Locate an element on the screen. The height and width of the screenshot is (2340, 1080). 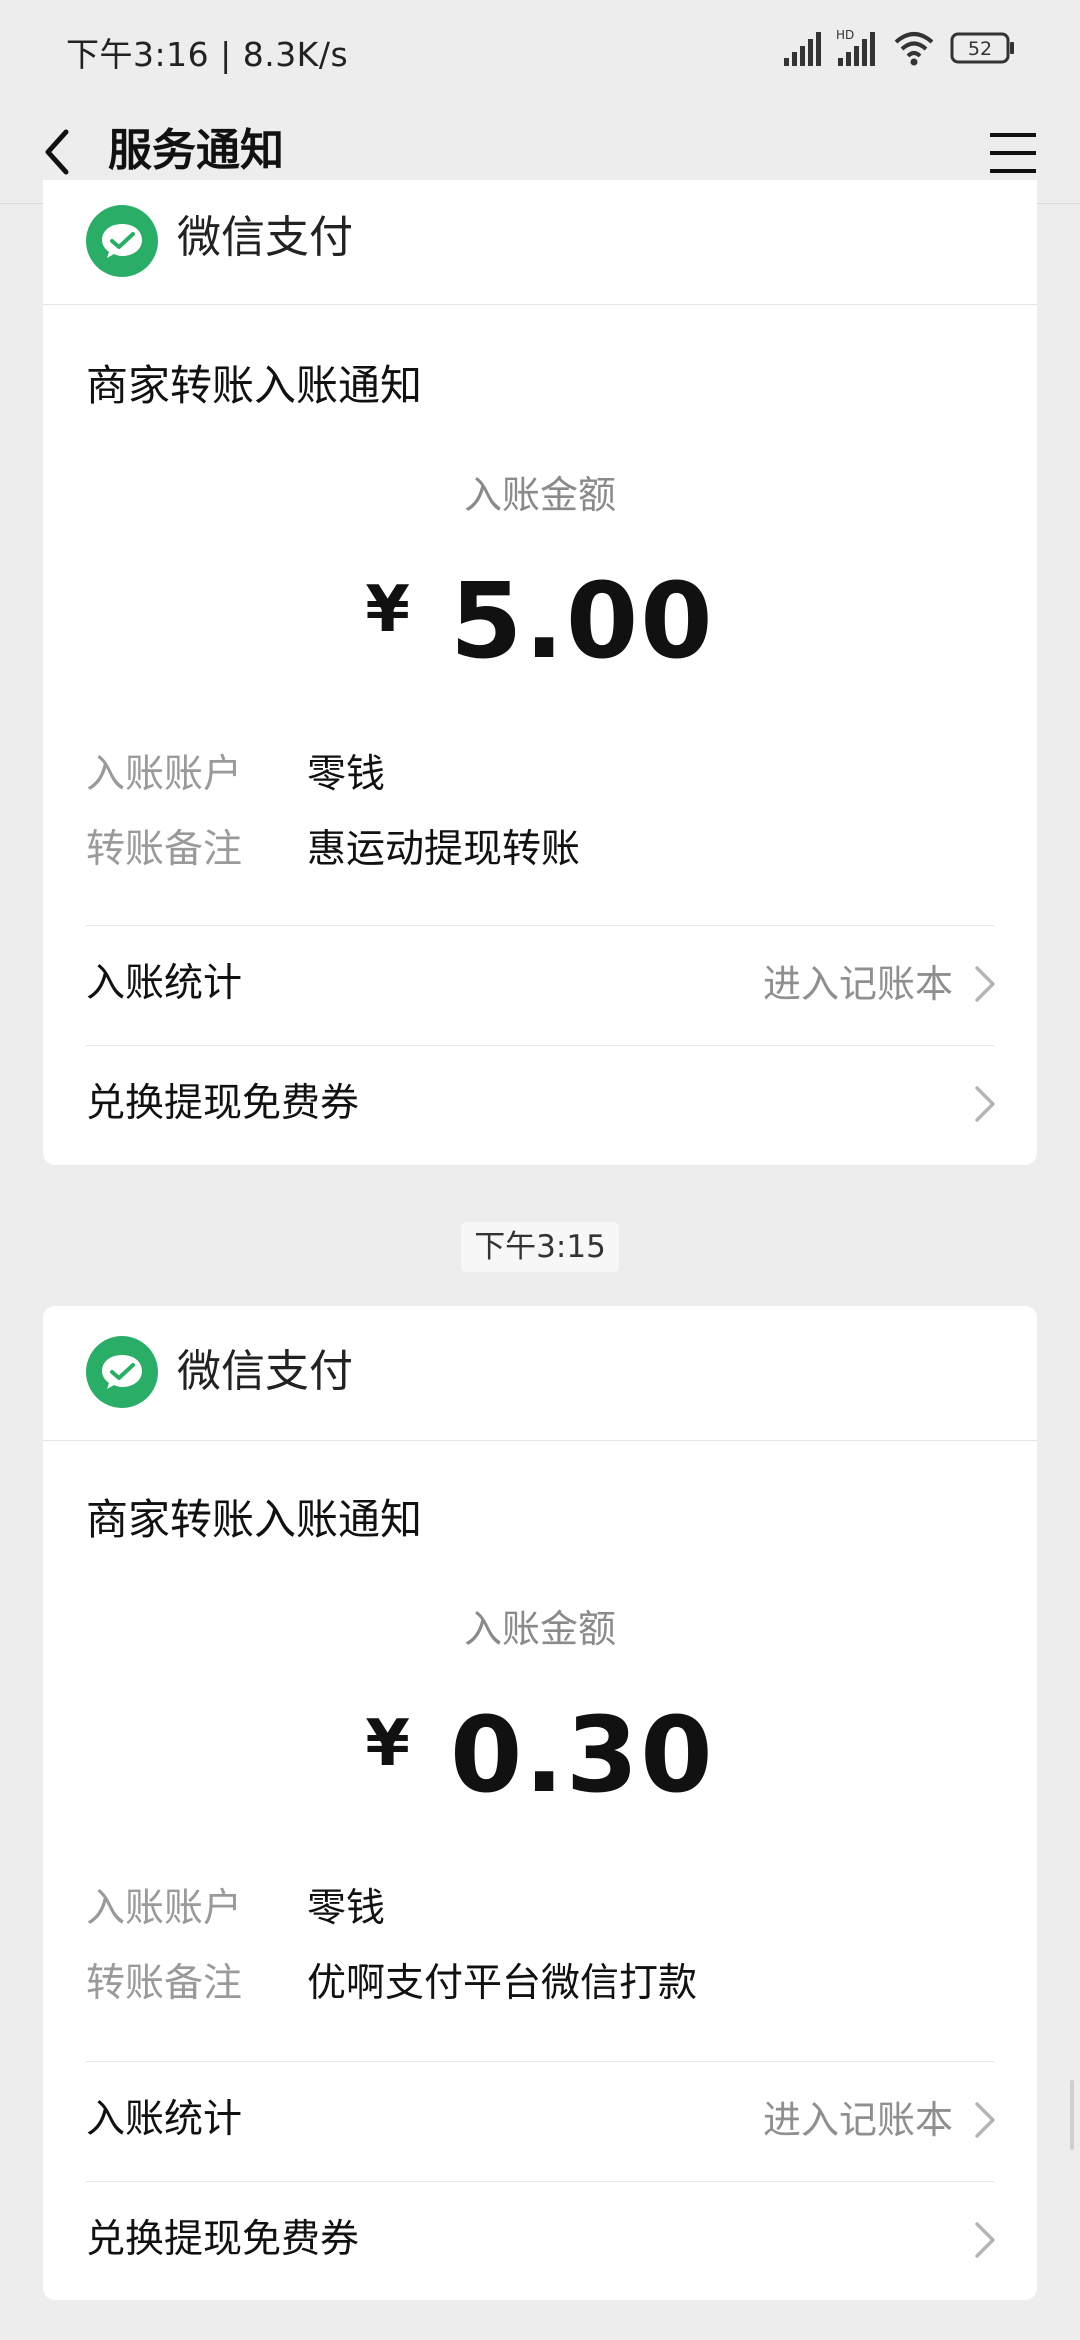
back-button is located at coordinates (69, 152).